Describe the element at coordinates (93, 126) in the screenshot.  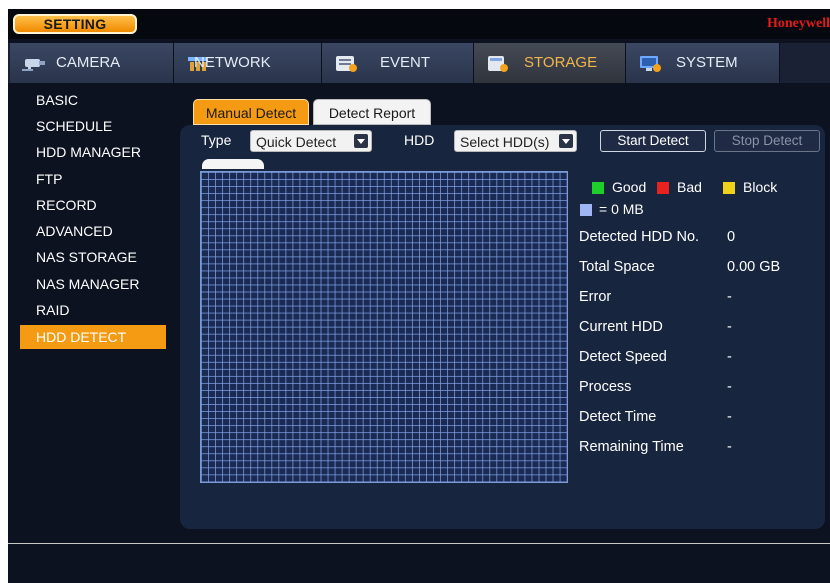
I see `sidebar-item-schedule: SCHEDULE` at that location.